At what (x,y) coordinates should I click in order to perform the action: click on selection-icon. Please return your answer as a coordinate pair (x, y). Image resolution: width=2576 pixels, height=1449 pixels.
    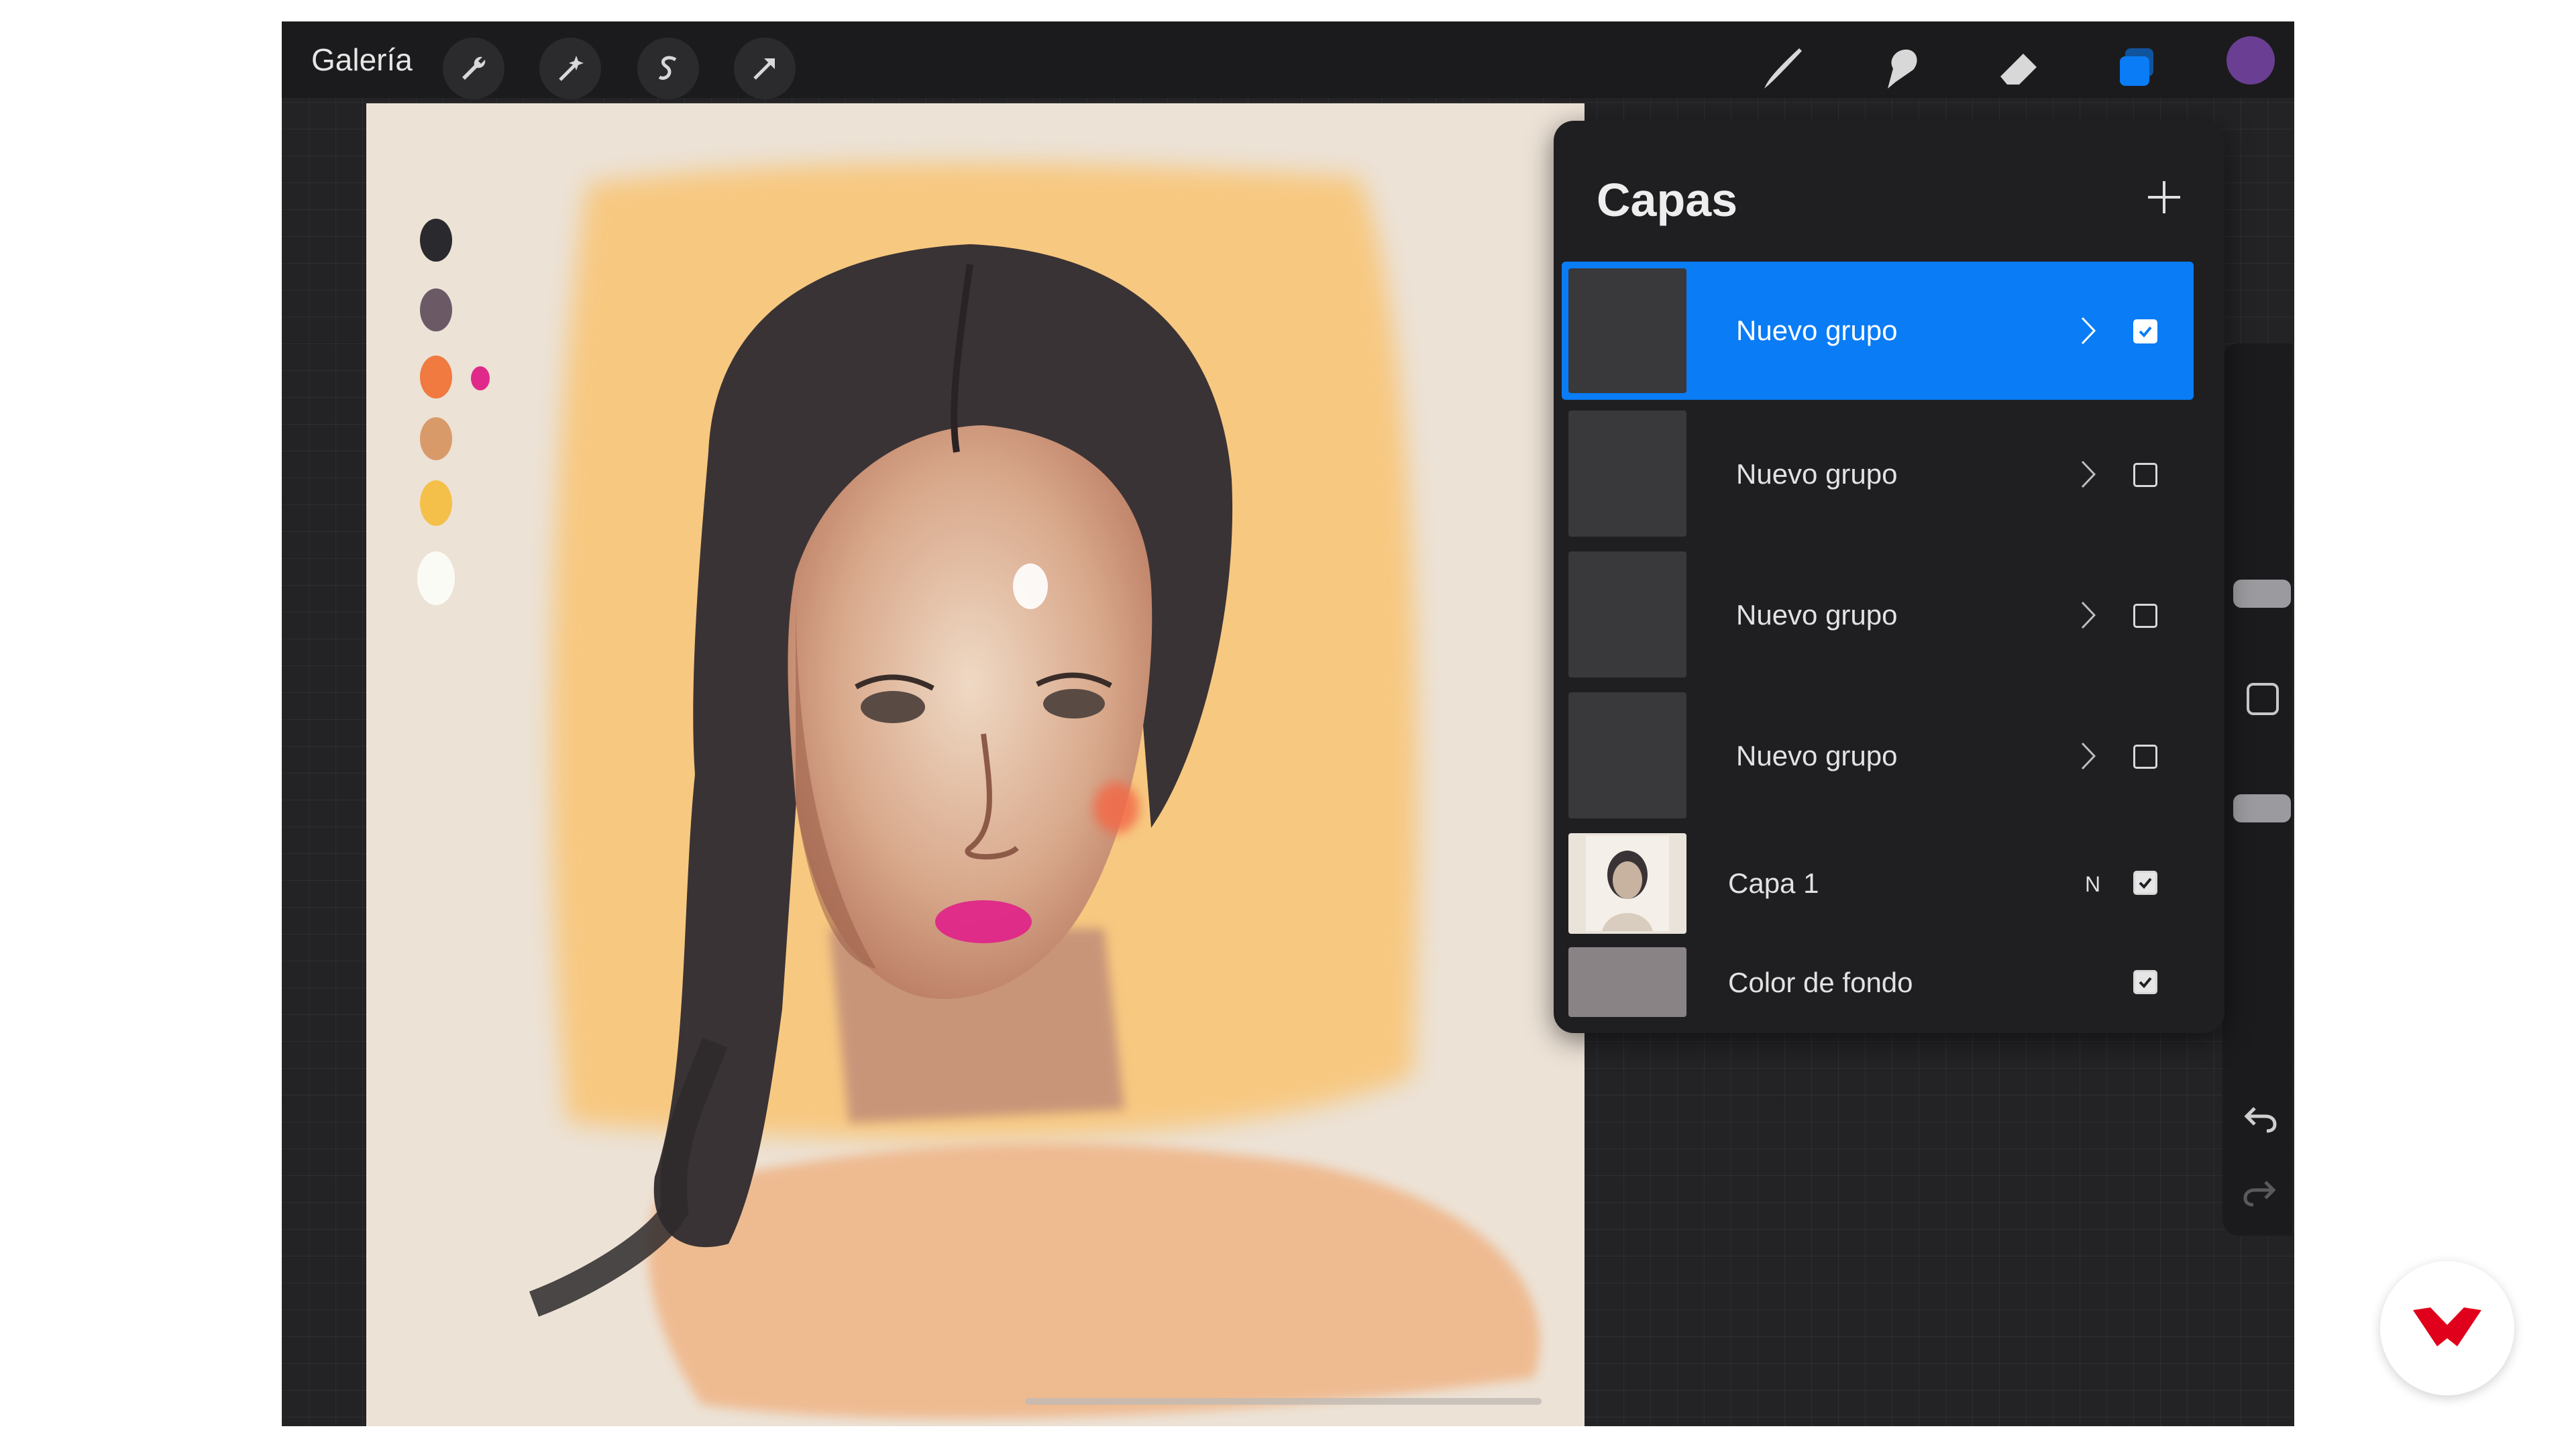
    Looking at the image, I should click on (668, 68).